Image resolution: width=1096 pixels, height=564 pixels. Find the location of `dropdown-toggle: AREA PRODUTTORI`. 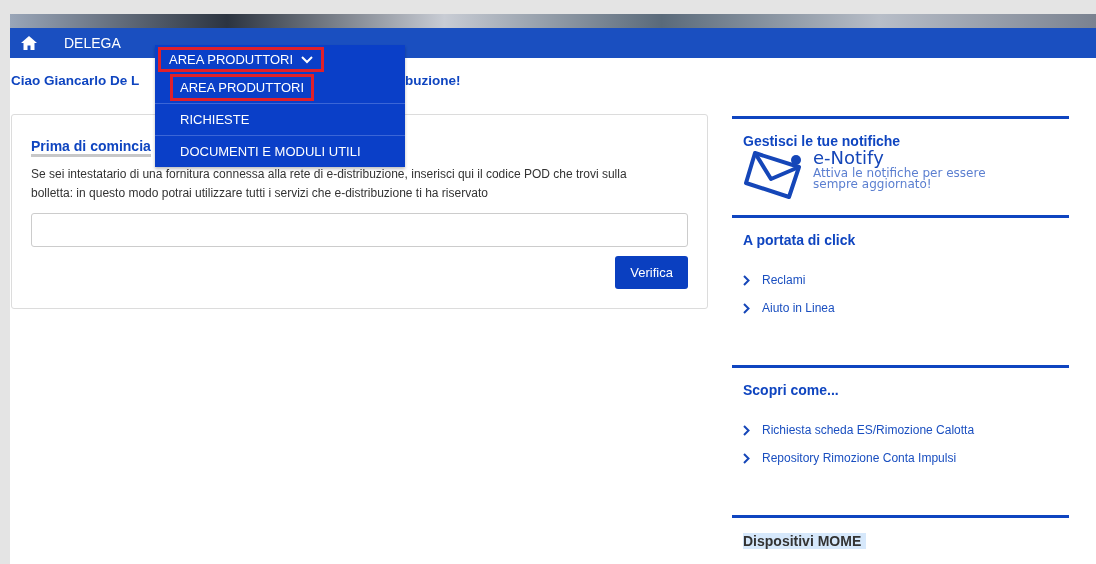

dropdown-toggle: AREA PRODUTTORI is located at coordinates (241, 59).